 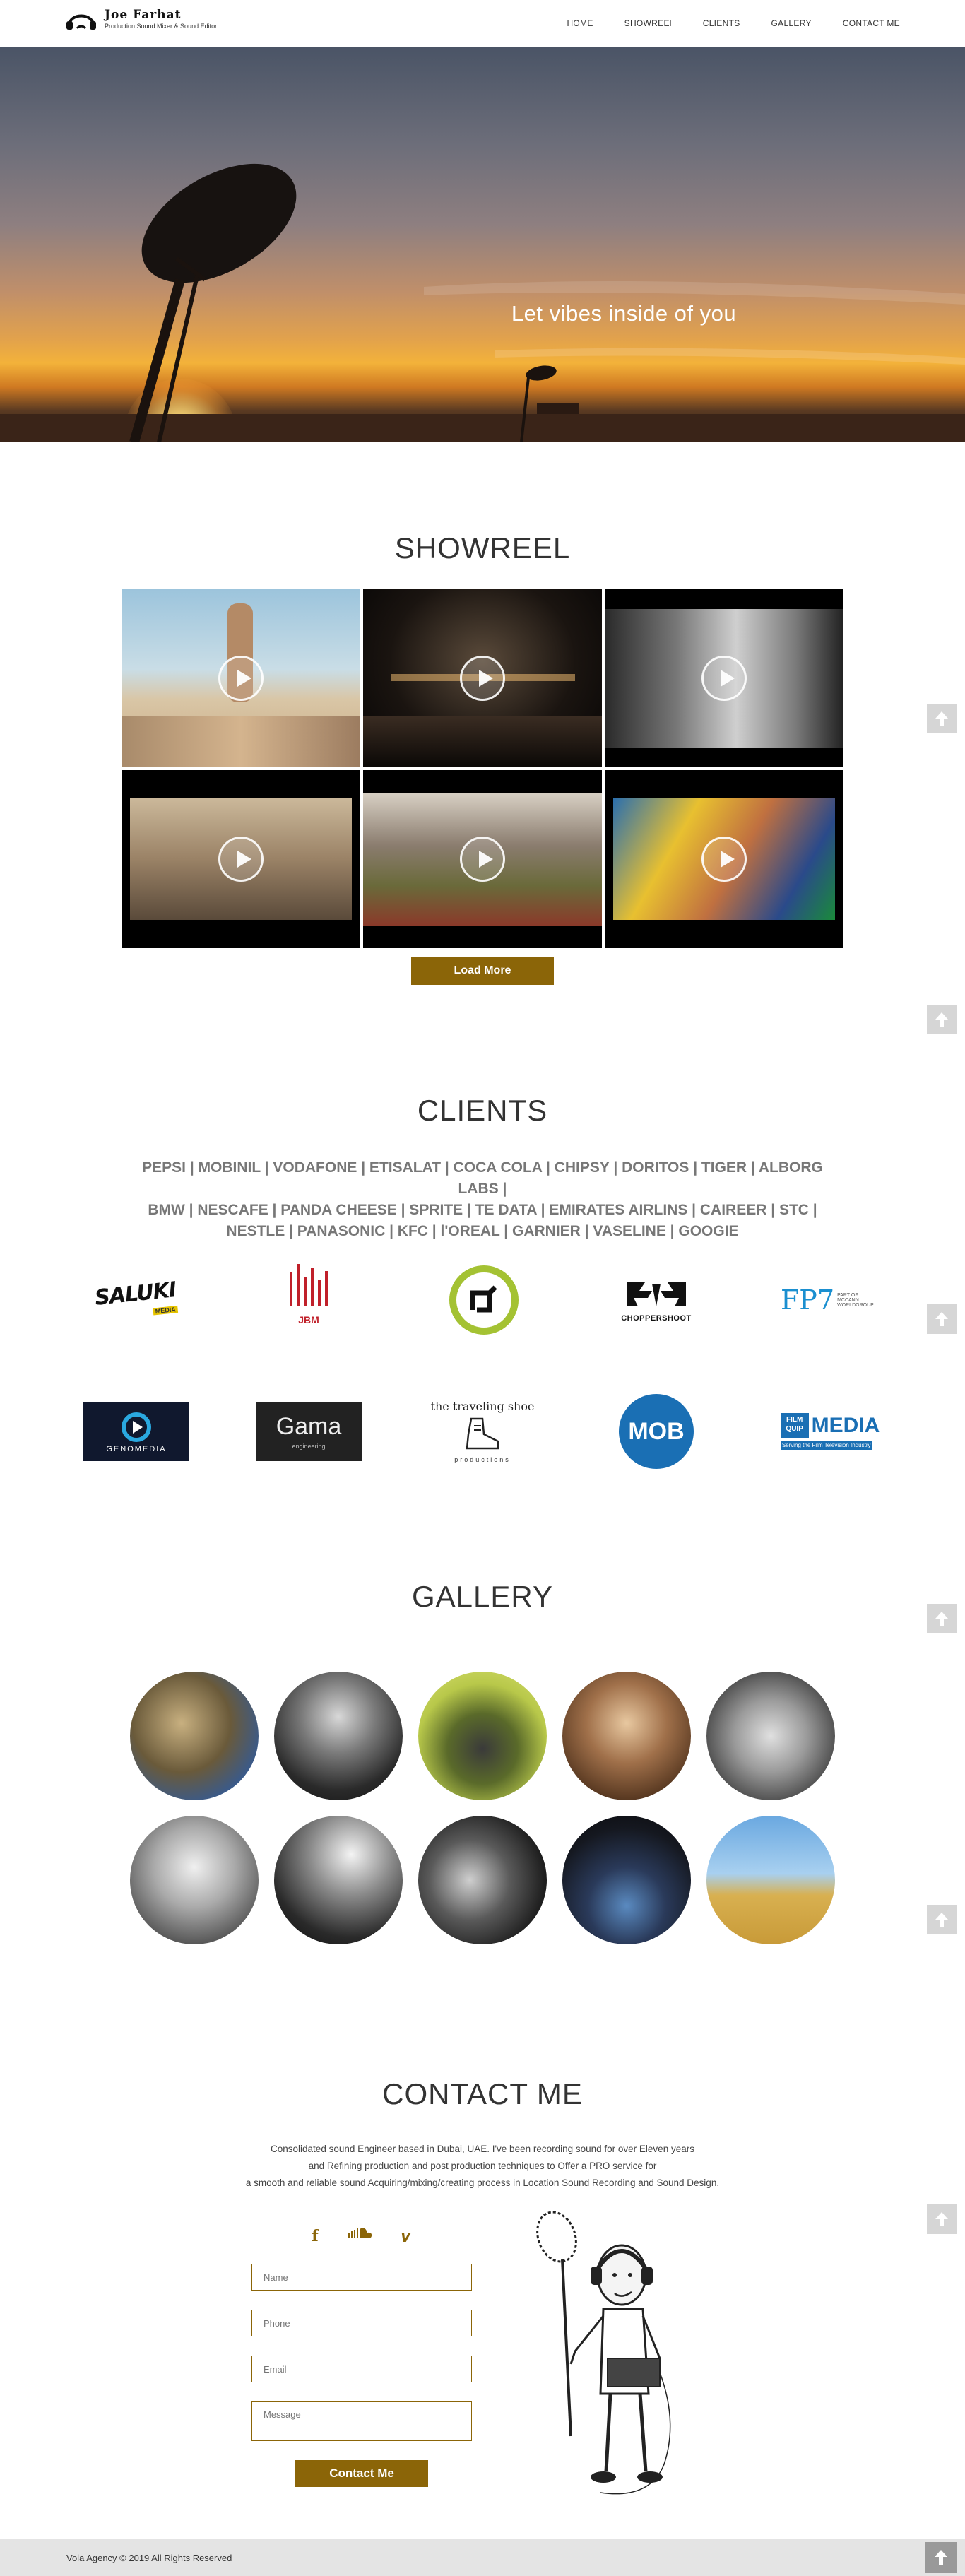 I want to click on filmquip-logo-sub: Serving the Film Television Industry, so click(x=826, y=1445).